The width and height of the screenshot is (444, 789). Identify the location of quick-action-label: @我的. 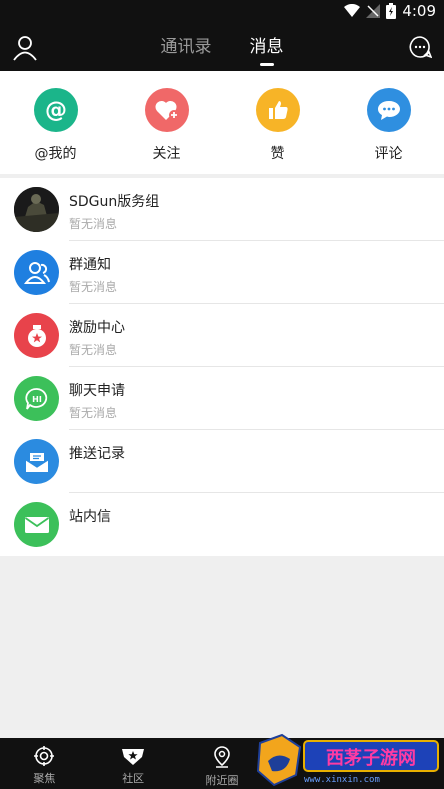
(55, 154).